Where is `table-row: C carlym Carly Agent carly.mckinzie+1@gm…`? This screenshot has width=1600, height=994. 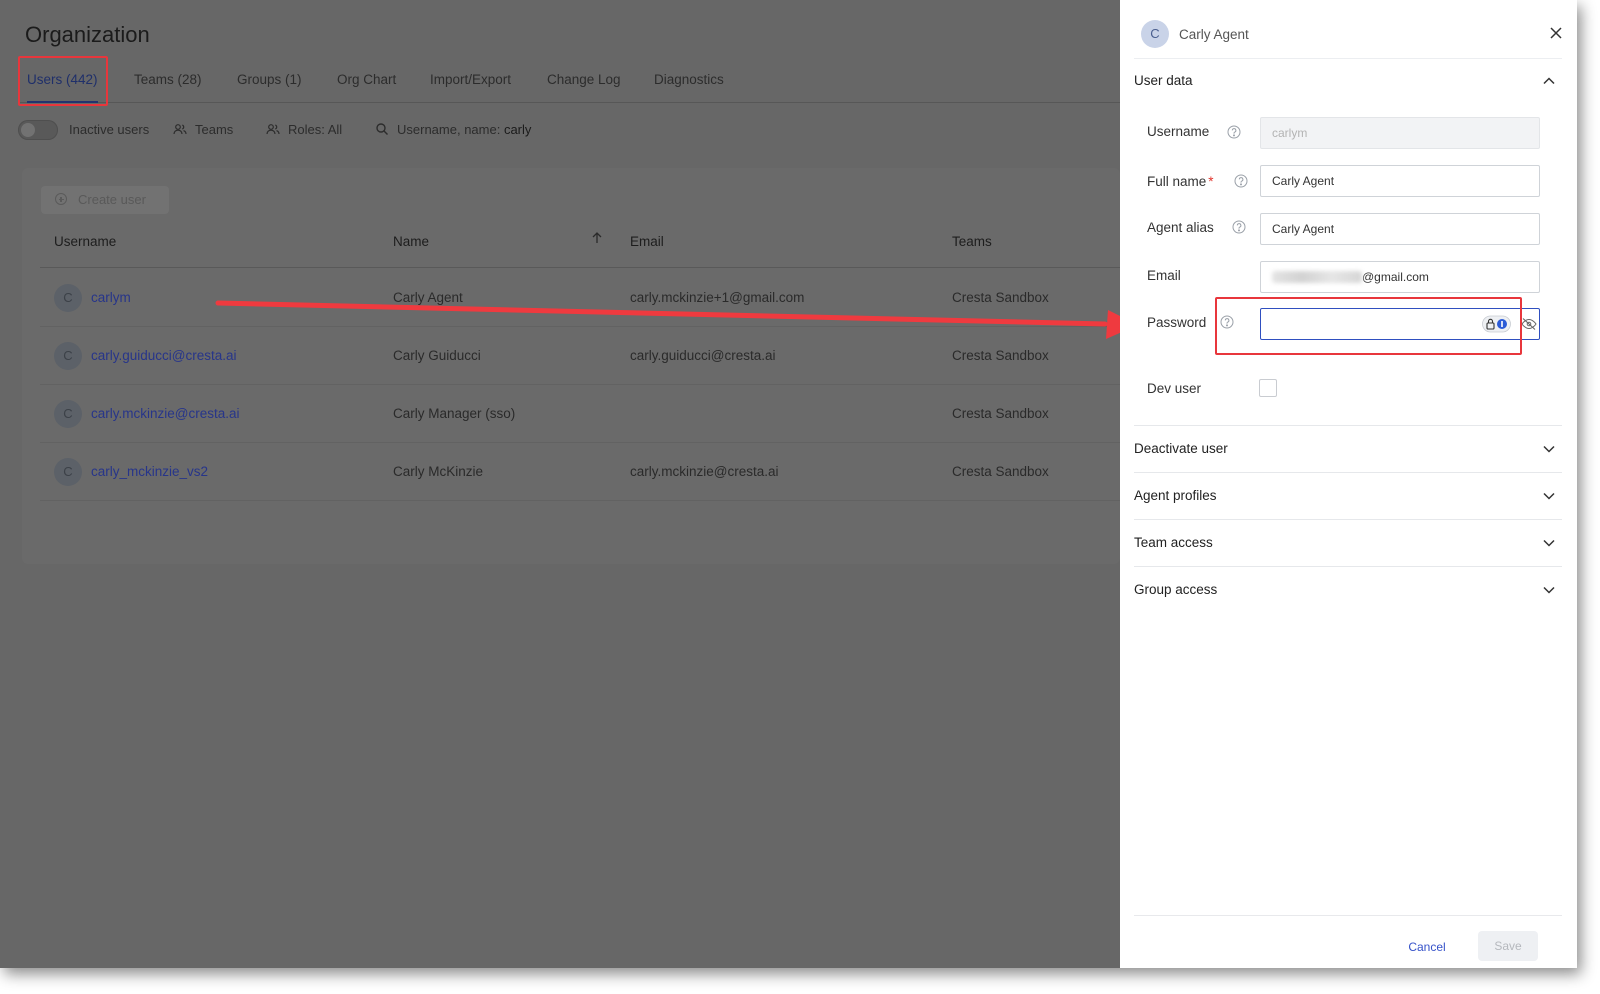
table-row: C carlym Carly Agent carly.mckinzie+1@gm… is located at coordinates (580, 297).